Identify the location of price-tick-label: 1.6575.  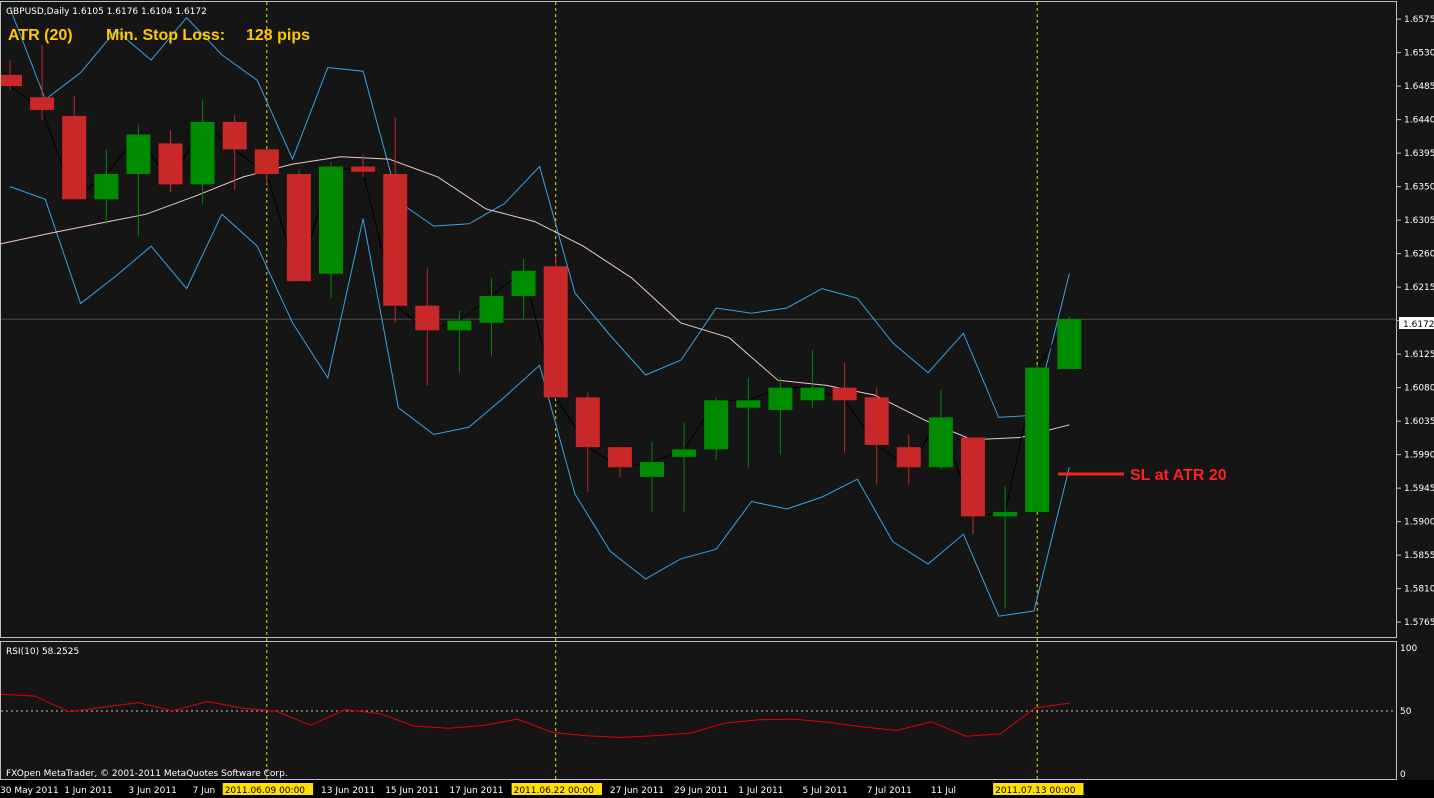
(1419, 20).